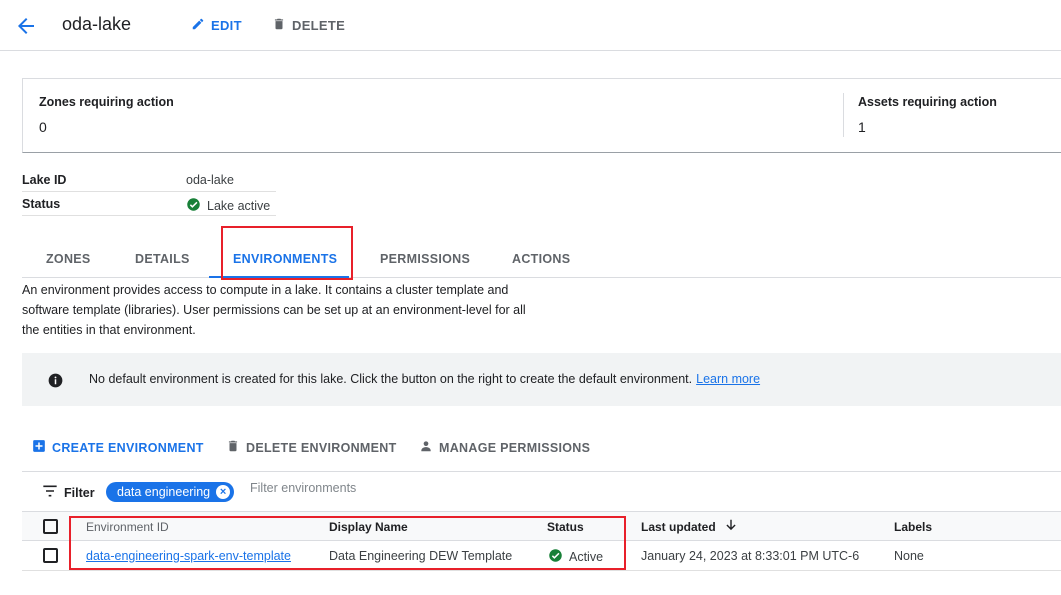 This screenshot has height=595, width=1061. I want to click on col-last-updated: Last updated, so click(689, 526).